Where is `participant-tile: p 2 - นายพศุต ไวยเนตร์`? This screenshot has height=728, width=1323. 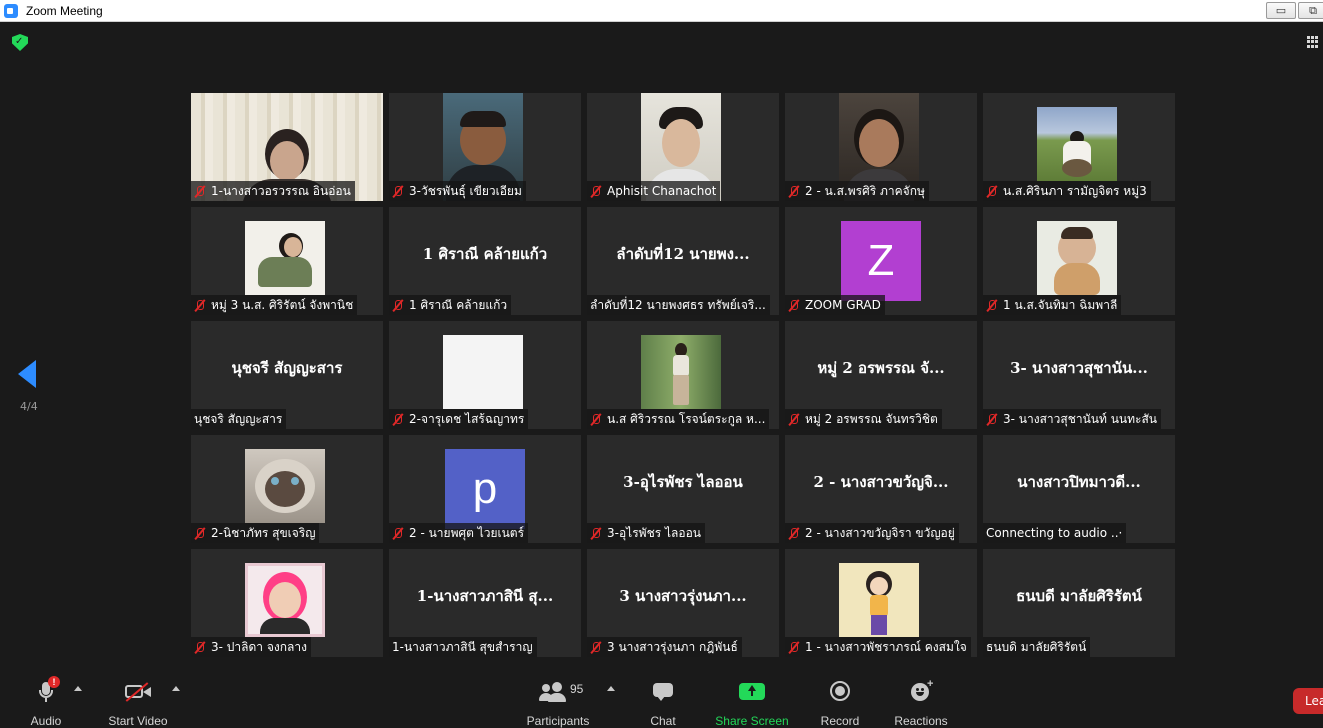
participant-tile: p 2 - นายพศุต ไวยเนตร์ is located at coordinates (485, 489).